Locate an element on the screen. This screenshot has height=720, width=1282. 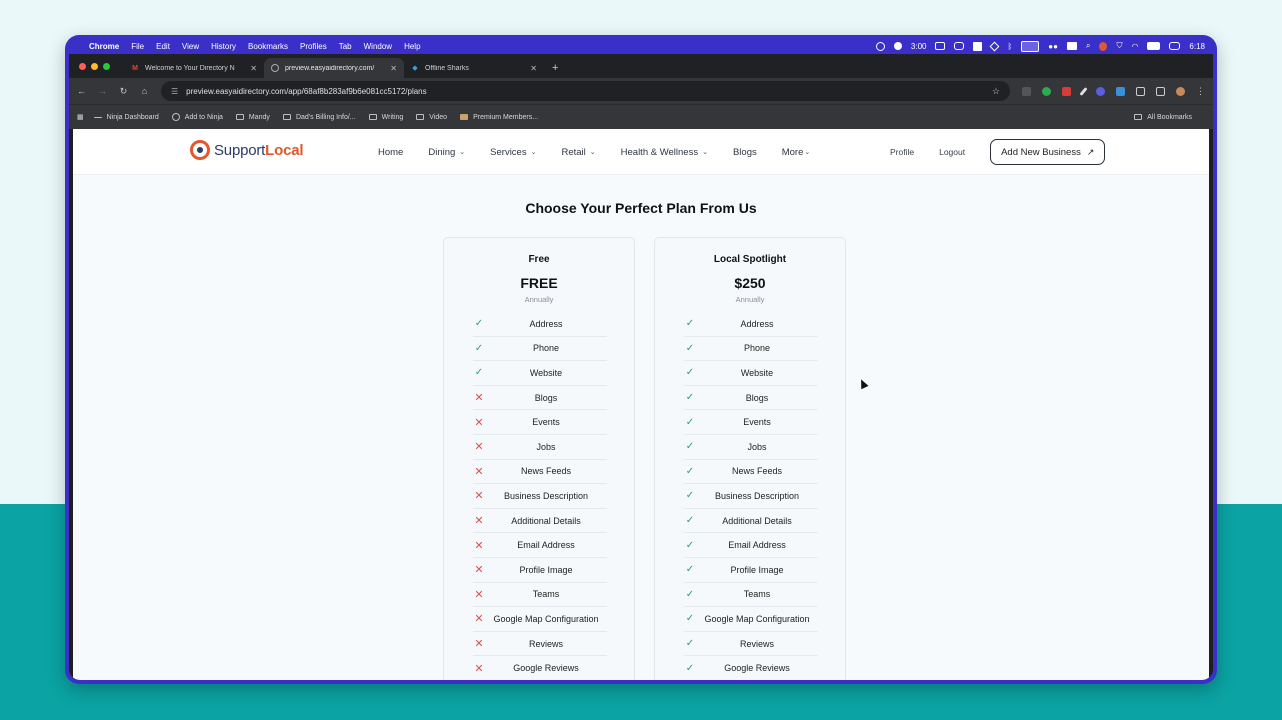
nav-more: More ⌄ is located at coordinates (796, 152).